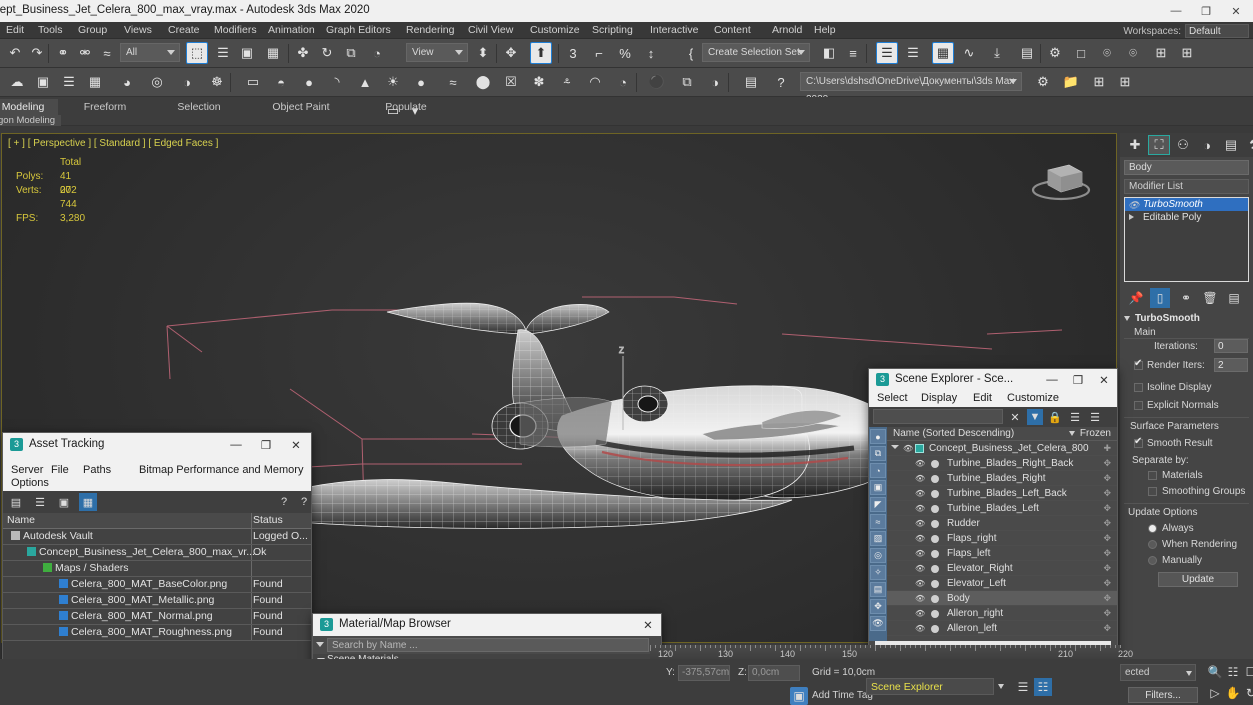  Describe the element at coordinates (539, 82) in the screenshot. I see `water-icon: ✽` at that location.